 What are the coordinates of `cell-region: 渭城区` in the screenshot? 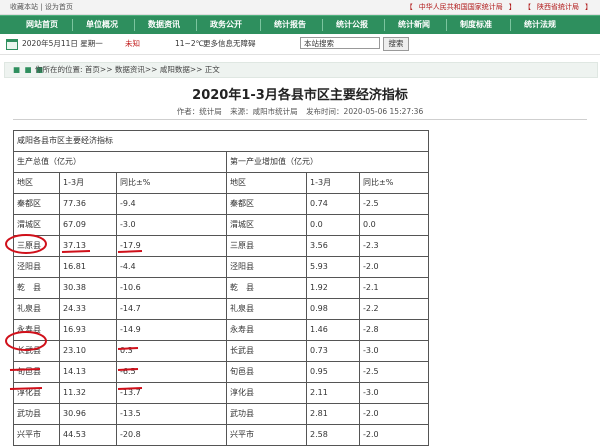 It's located at (242, 224).